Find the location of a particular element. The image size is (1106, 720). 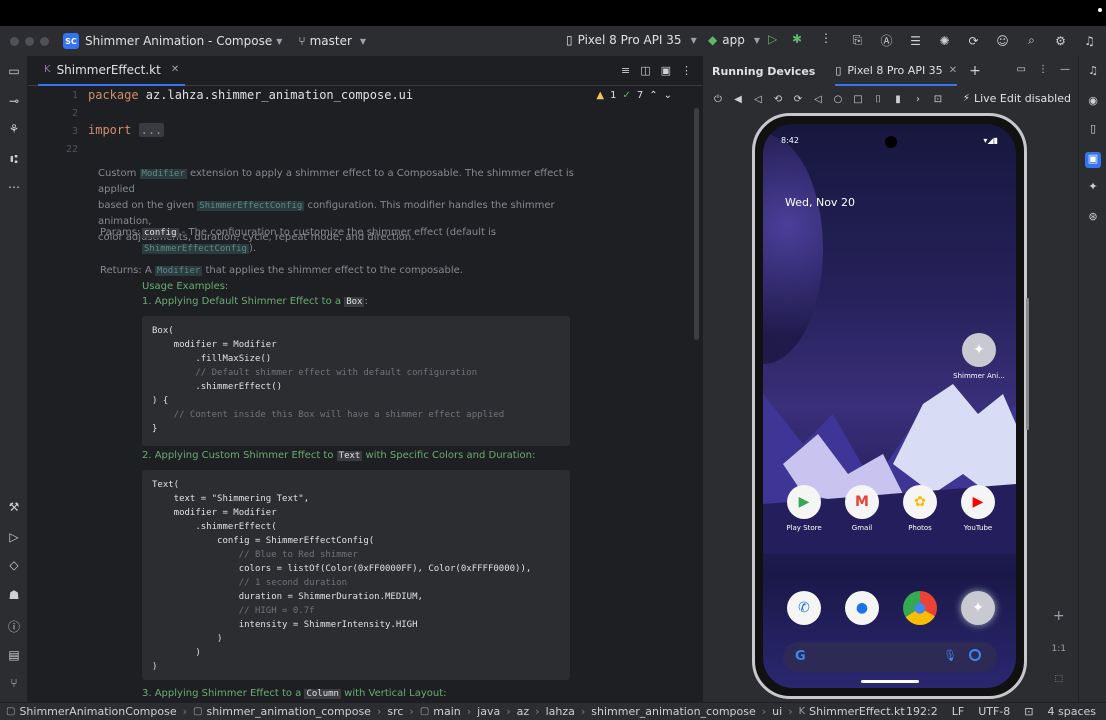

breadcrumb-item: az is located at coordinates (523, 711).